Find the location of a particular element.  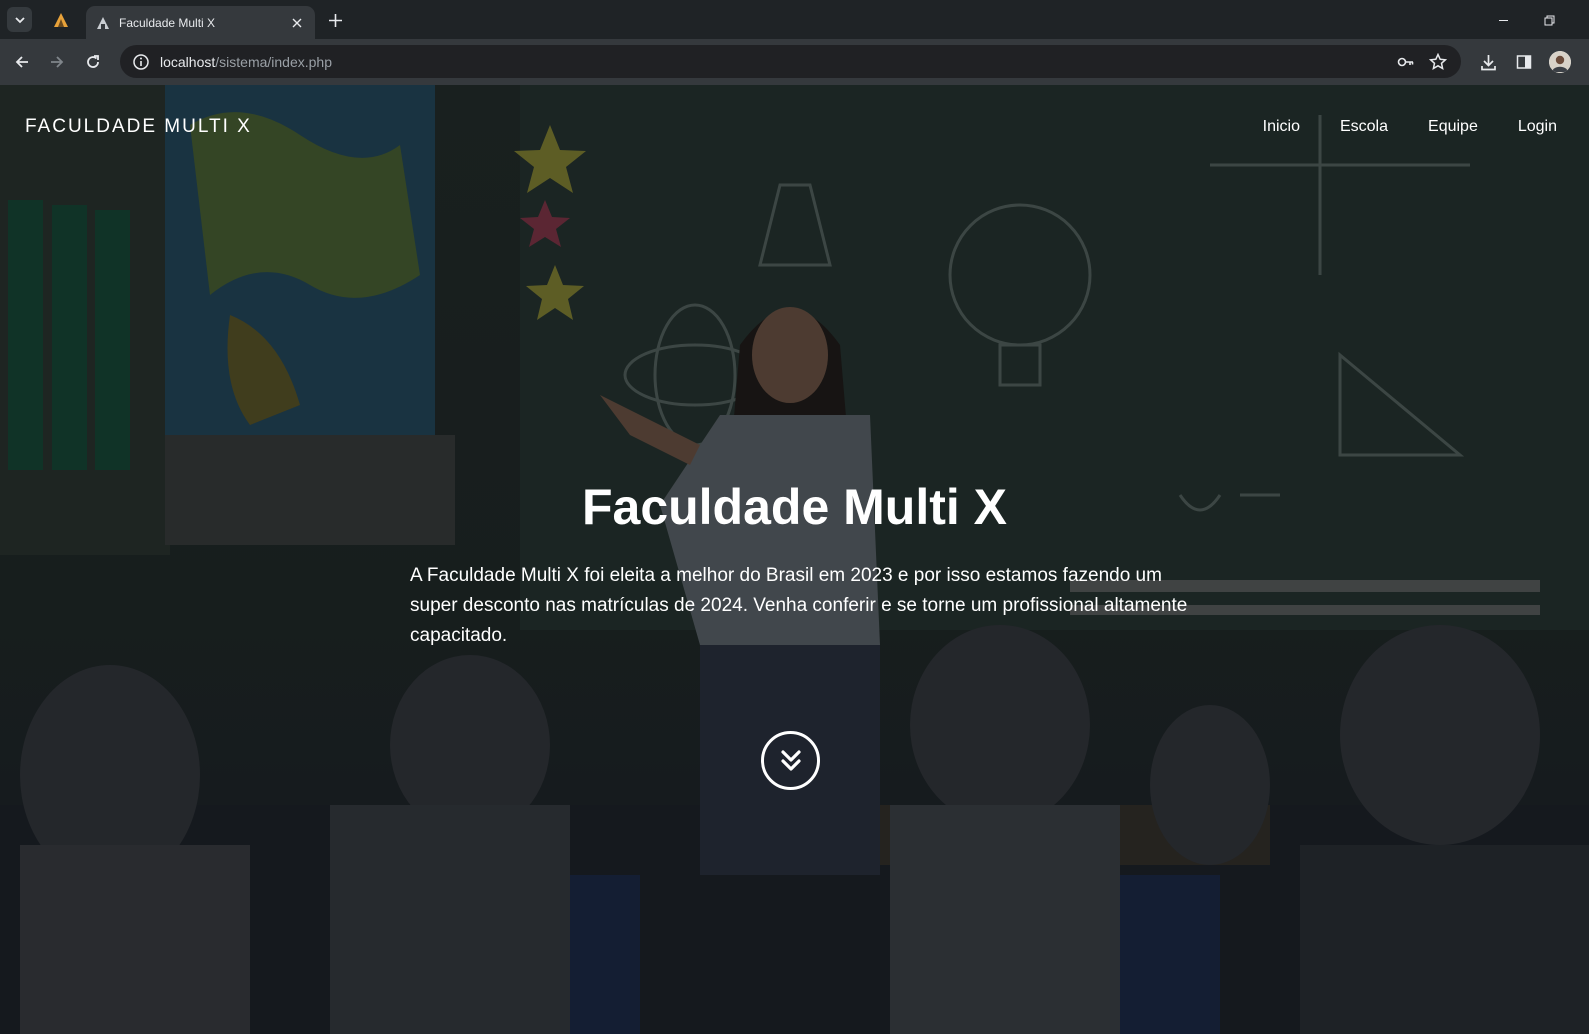

restore-icon is located at coordinates (1549, 20).